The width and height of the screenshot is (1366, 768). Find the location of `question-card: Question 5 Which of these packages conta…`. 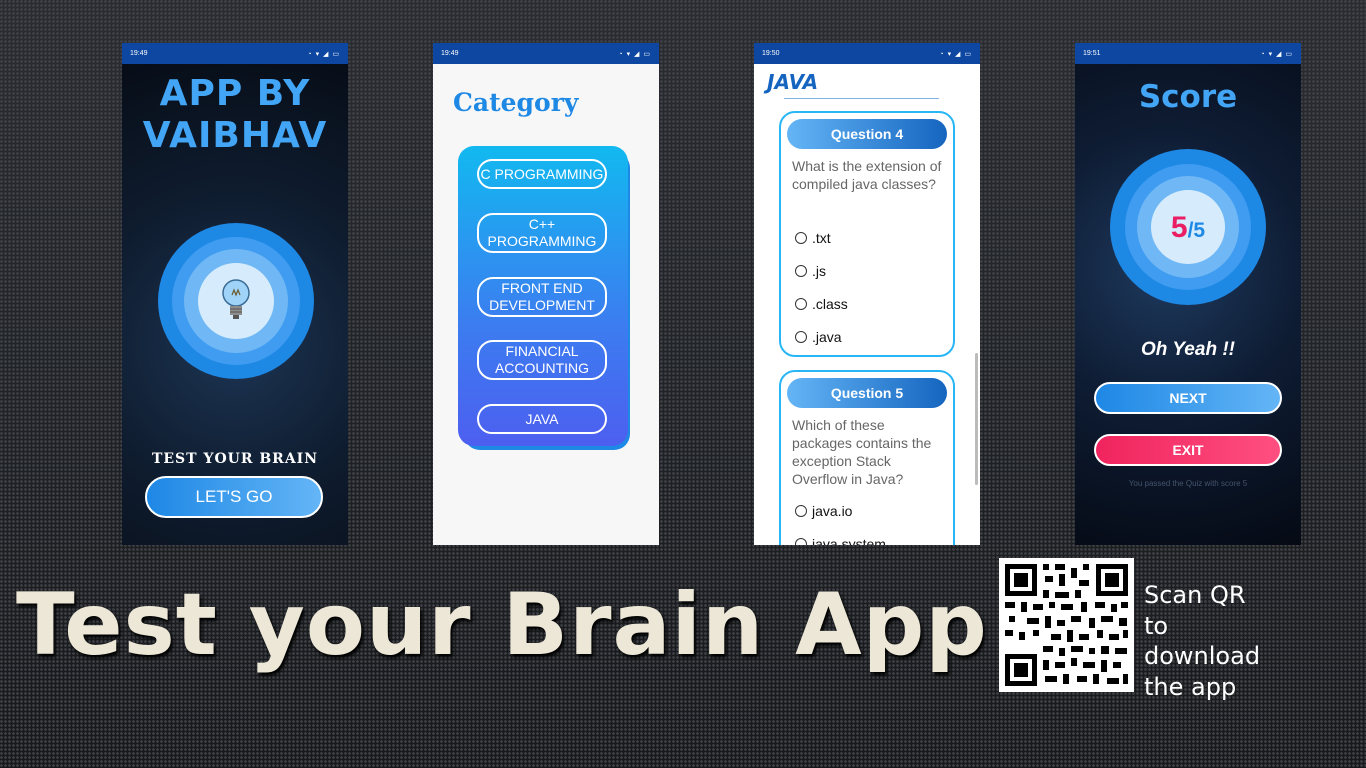

question-card: Question 5 Which of these packages conta… is located at coordinates (867, 457).